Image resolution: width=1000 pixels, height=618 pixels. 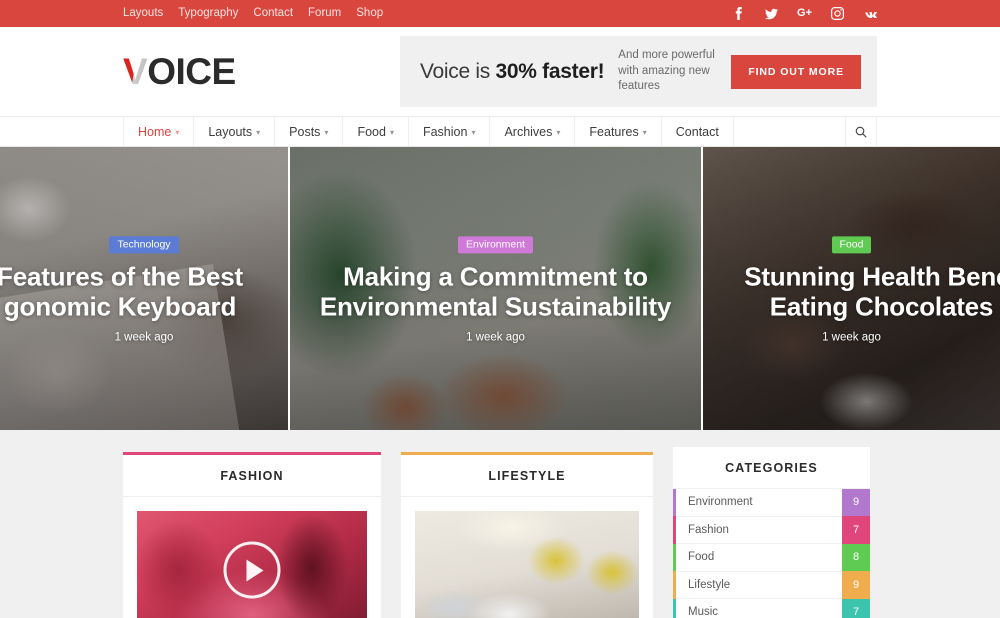 What do you see at coordinates (771, 502) in the screenshot?
I see `category-row-environment: Environment 9` at bounding box center [771, 502].